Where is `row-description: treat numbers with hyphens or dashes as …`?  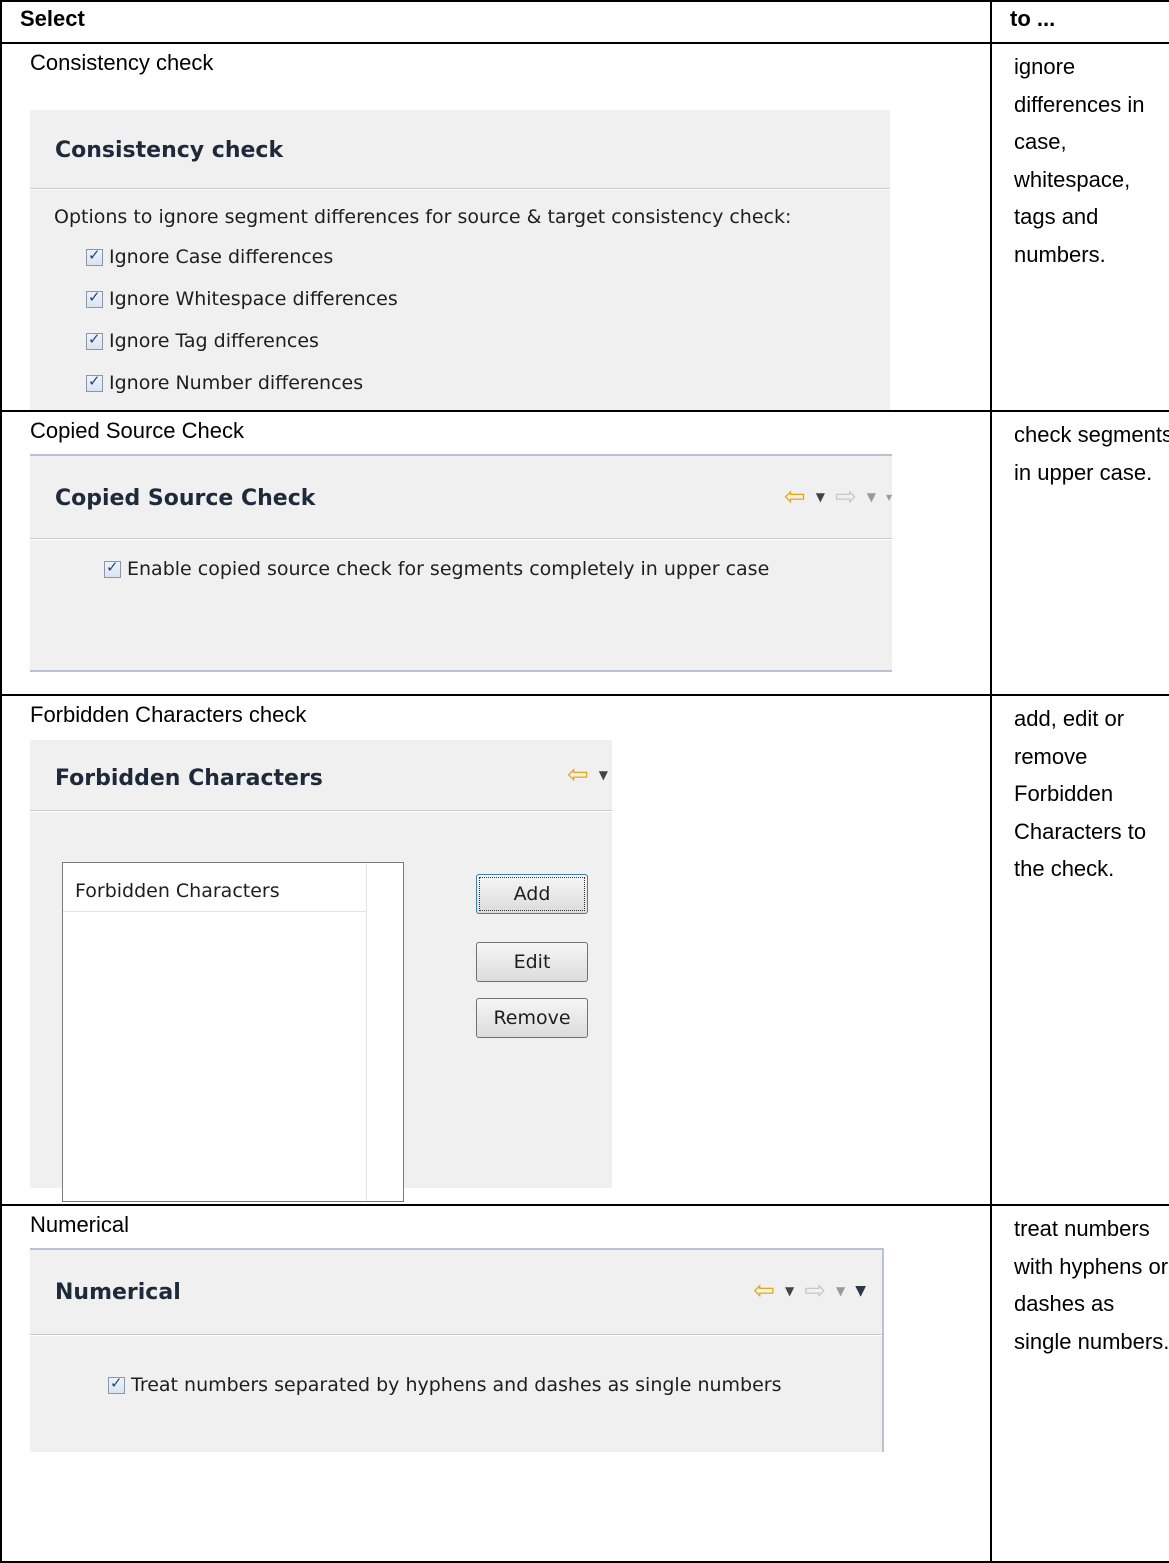 row-description: treat numbers with hyphens or dashes as … is located at coordinates (1091, 1285).